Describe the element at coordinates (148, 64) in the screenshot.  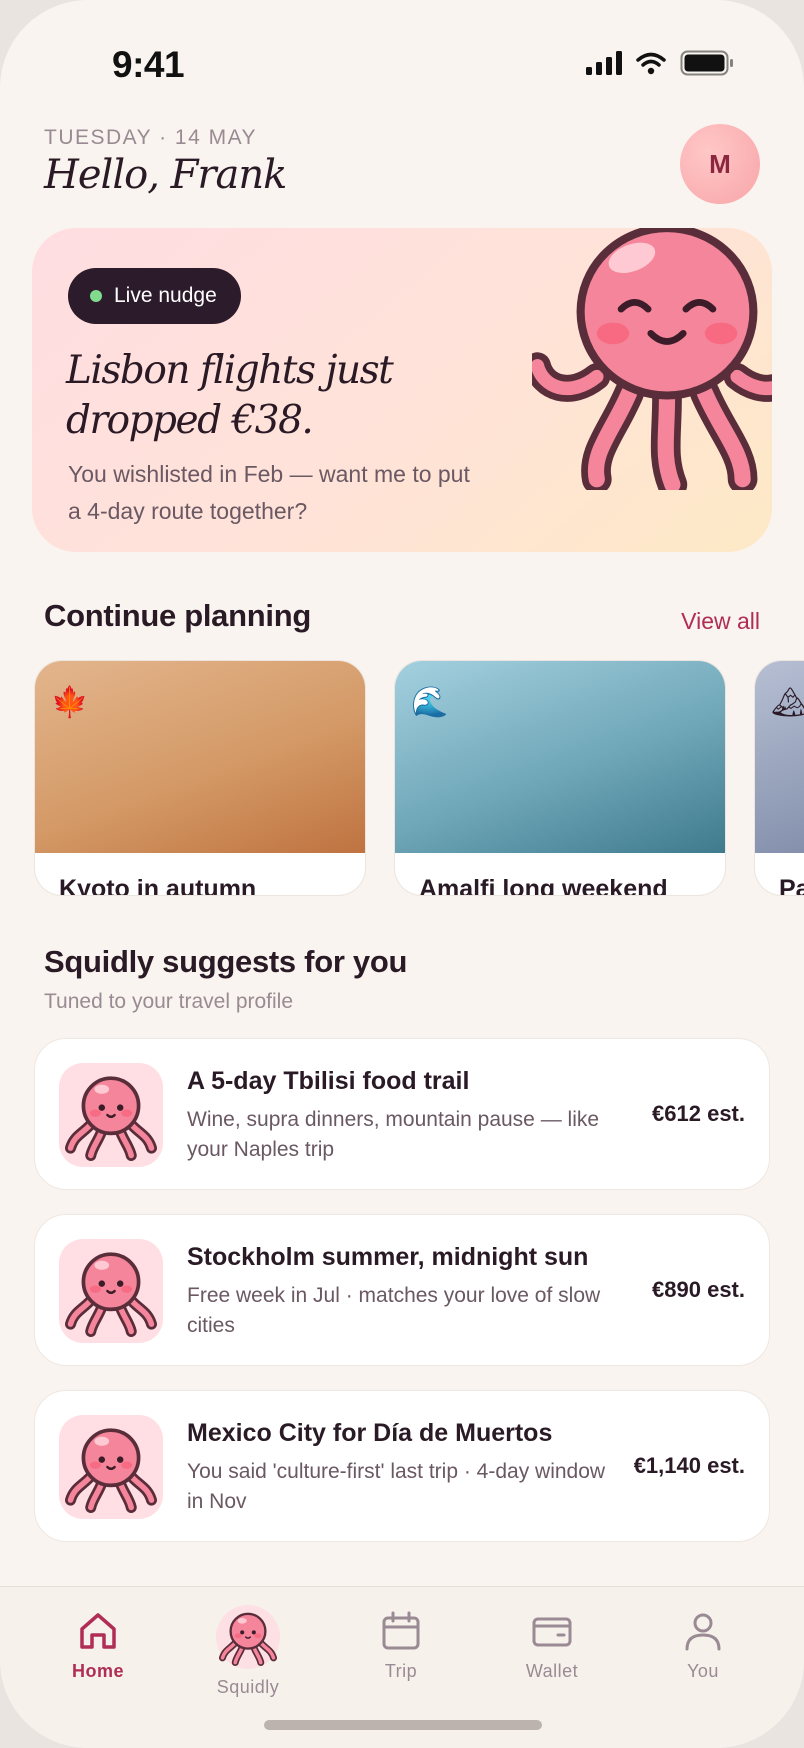
I see `status-time: 9:41` at that location.